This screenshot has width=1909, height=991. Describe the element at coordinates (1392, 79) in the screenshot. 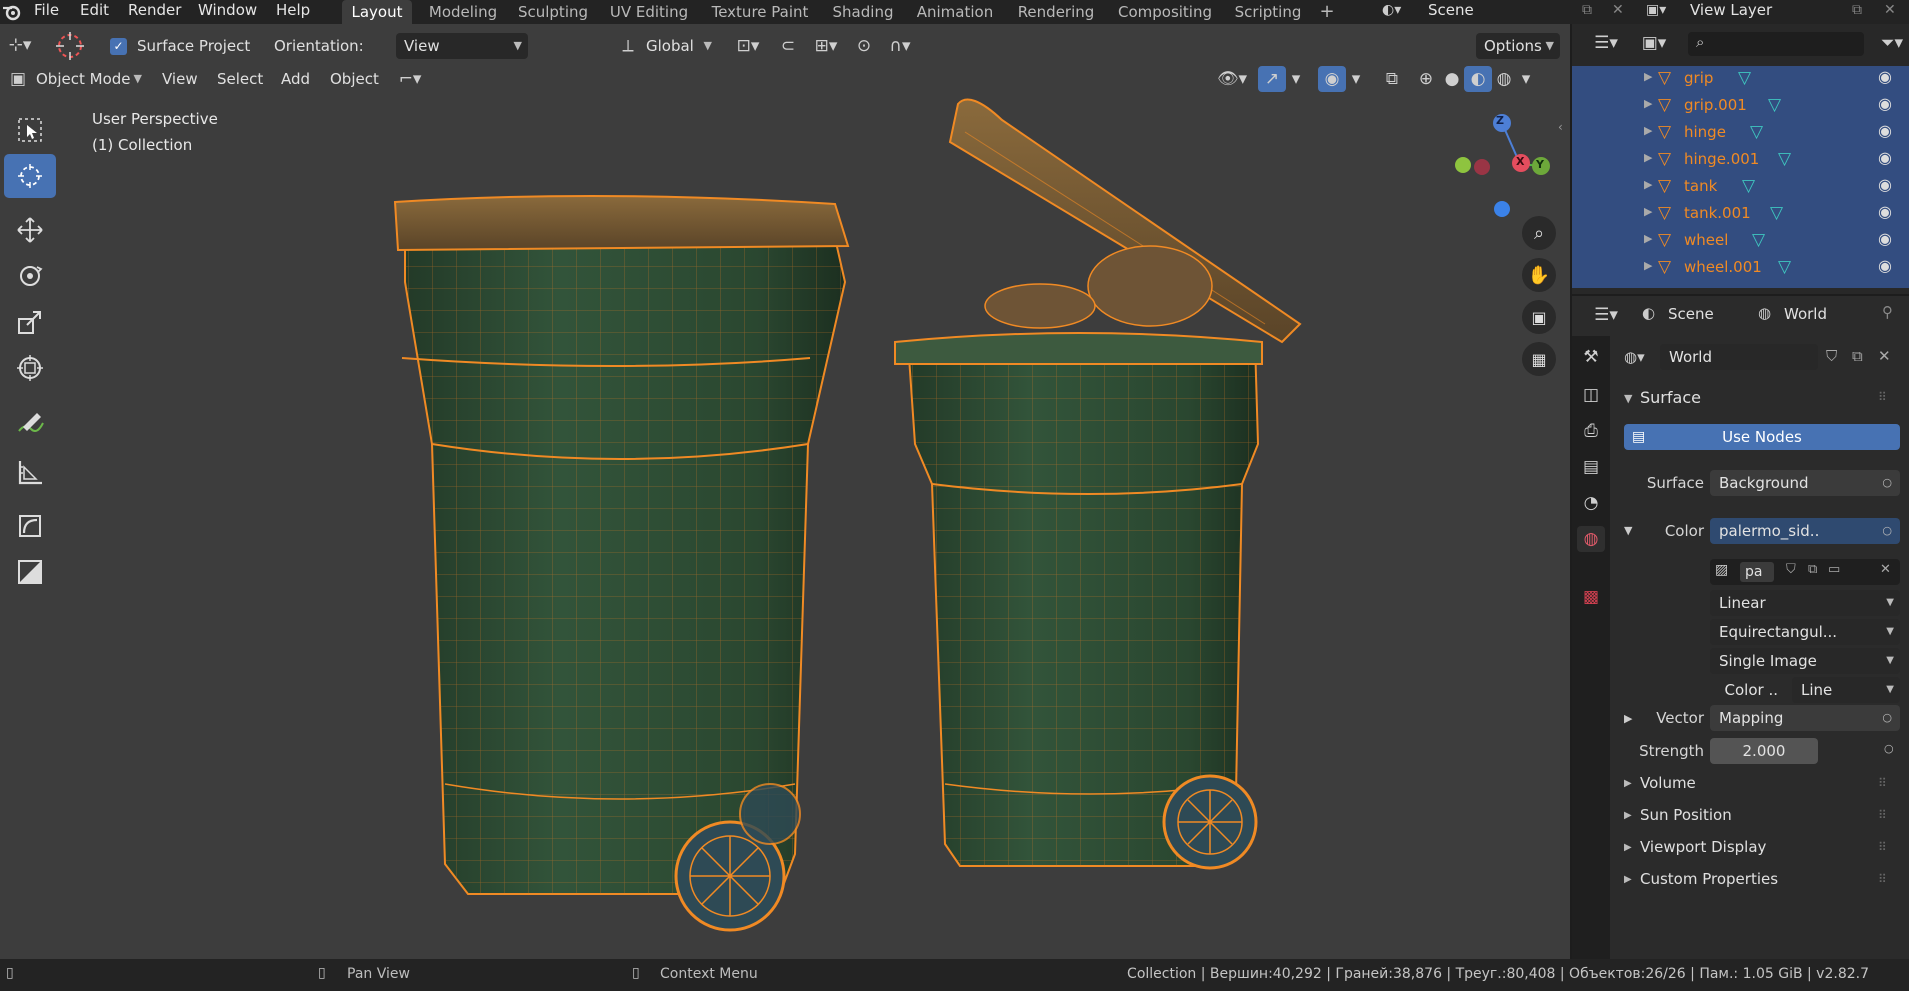

I see `xray-toggle-icon: ⧉` at that location.